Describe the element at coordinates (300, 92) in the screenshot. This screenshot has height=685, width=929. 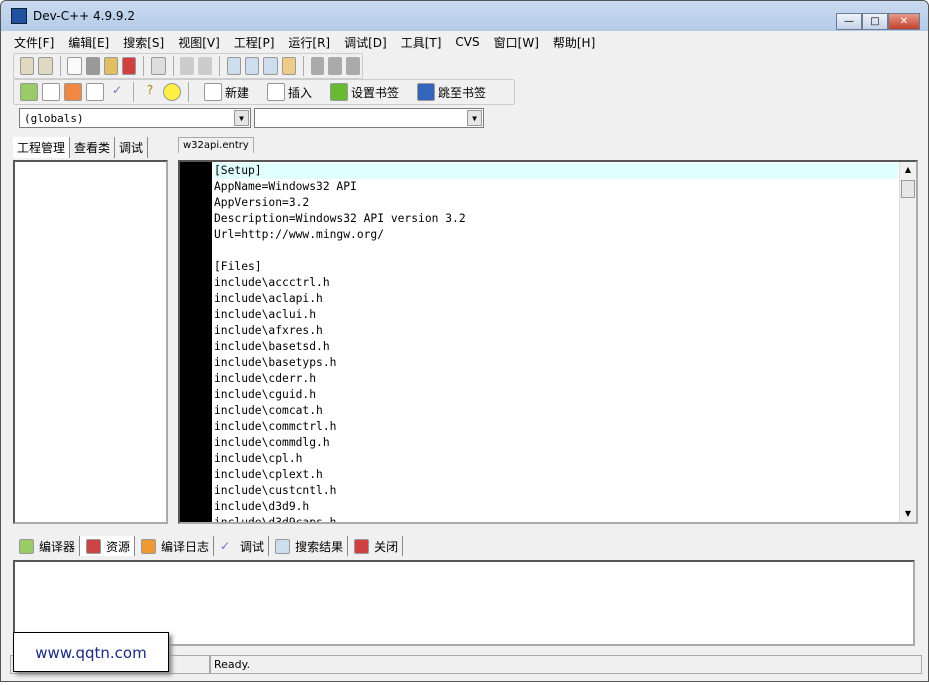
I see `insert-label: 插入` at that location.